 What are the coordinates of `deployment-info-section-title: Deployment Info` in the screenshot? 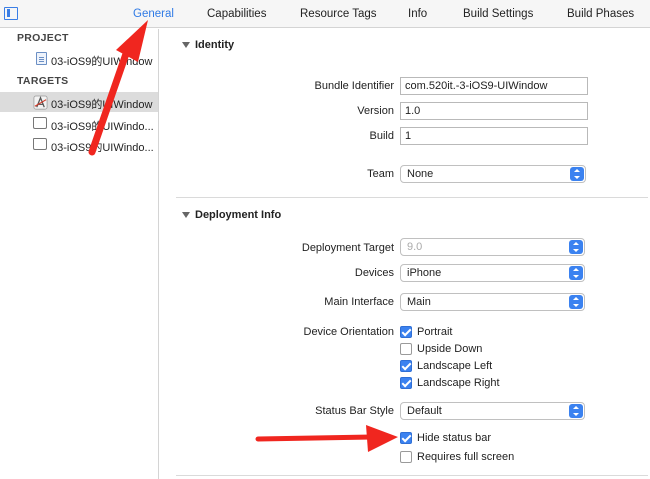 It's located at (238, 215).